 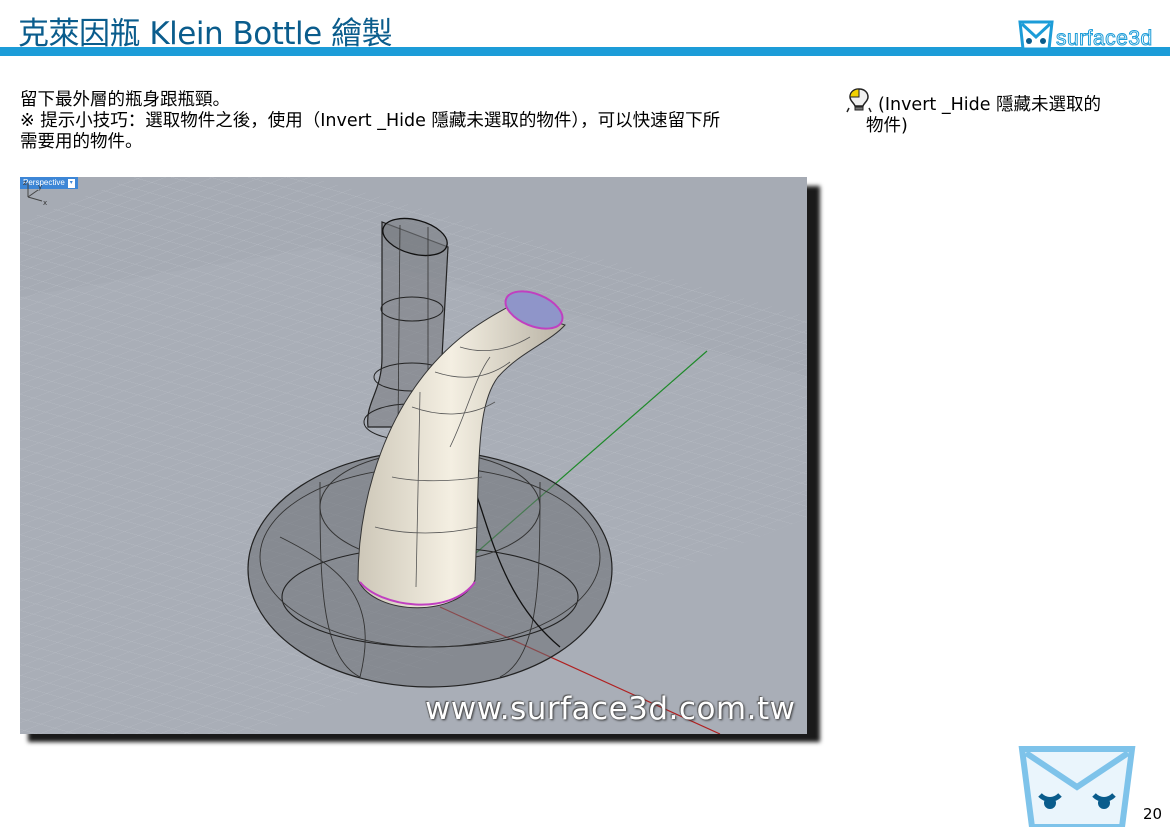 What do you see at coordinates (1153, 814) in the screenshot?
I see `page-number: 20` at bounding box center [1153, 814].